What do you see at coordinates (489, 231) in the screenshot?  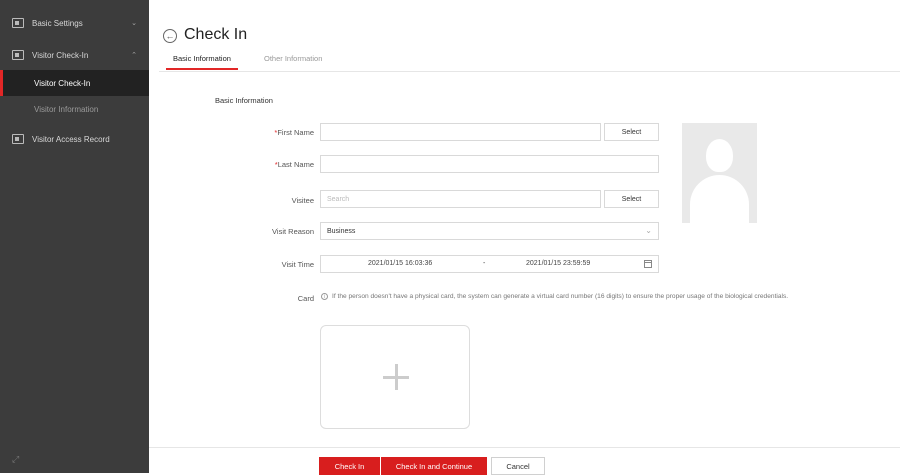 I see `visit-reason-select: Business ⌄` at bounding box center [489, 231].